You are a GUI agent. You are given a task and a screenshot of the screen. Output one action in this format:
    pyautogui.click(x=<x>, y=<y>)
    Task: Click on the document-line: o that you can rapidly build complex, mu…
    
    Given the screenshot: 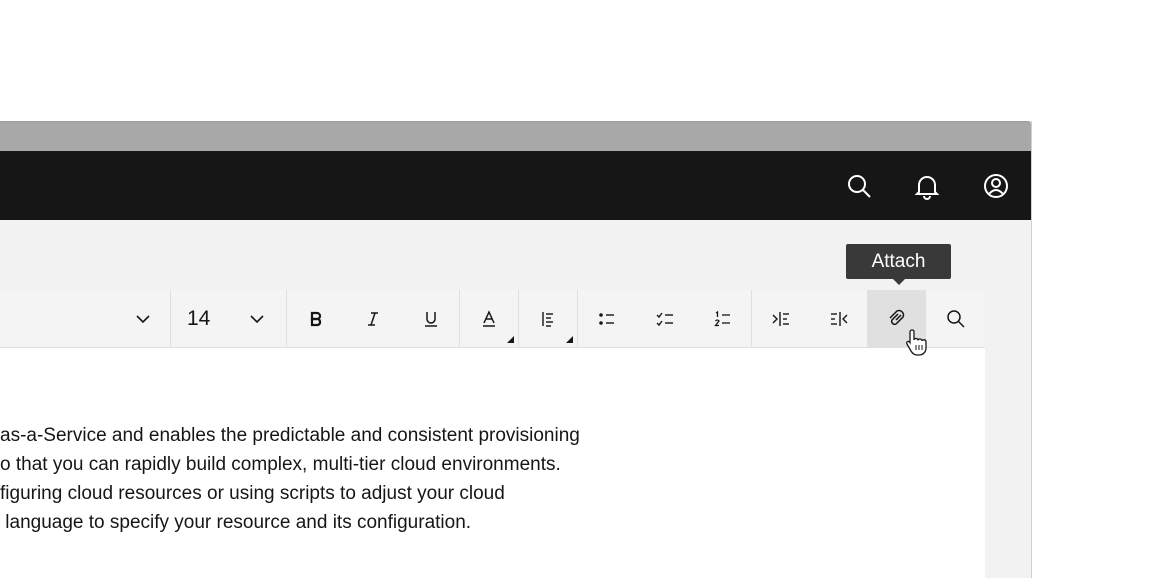 What is the action you would take?
    pyautogui.click(x=280, y=464)
    